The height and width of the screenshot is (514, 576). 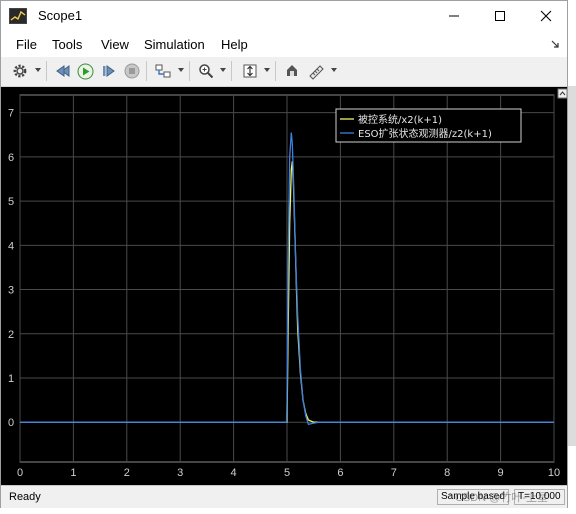 I want to click on y-tick-label: 2, so click(x=11, y=335).